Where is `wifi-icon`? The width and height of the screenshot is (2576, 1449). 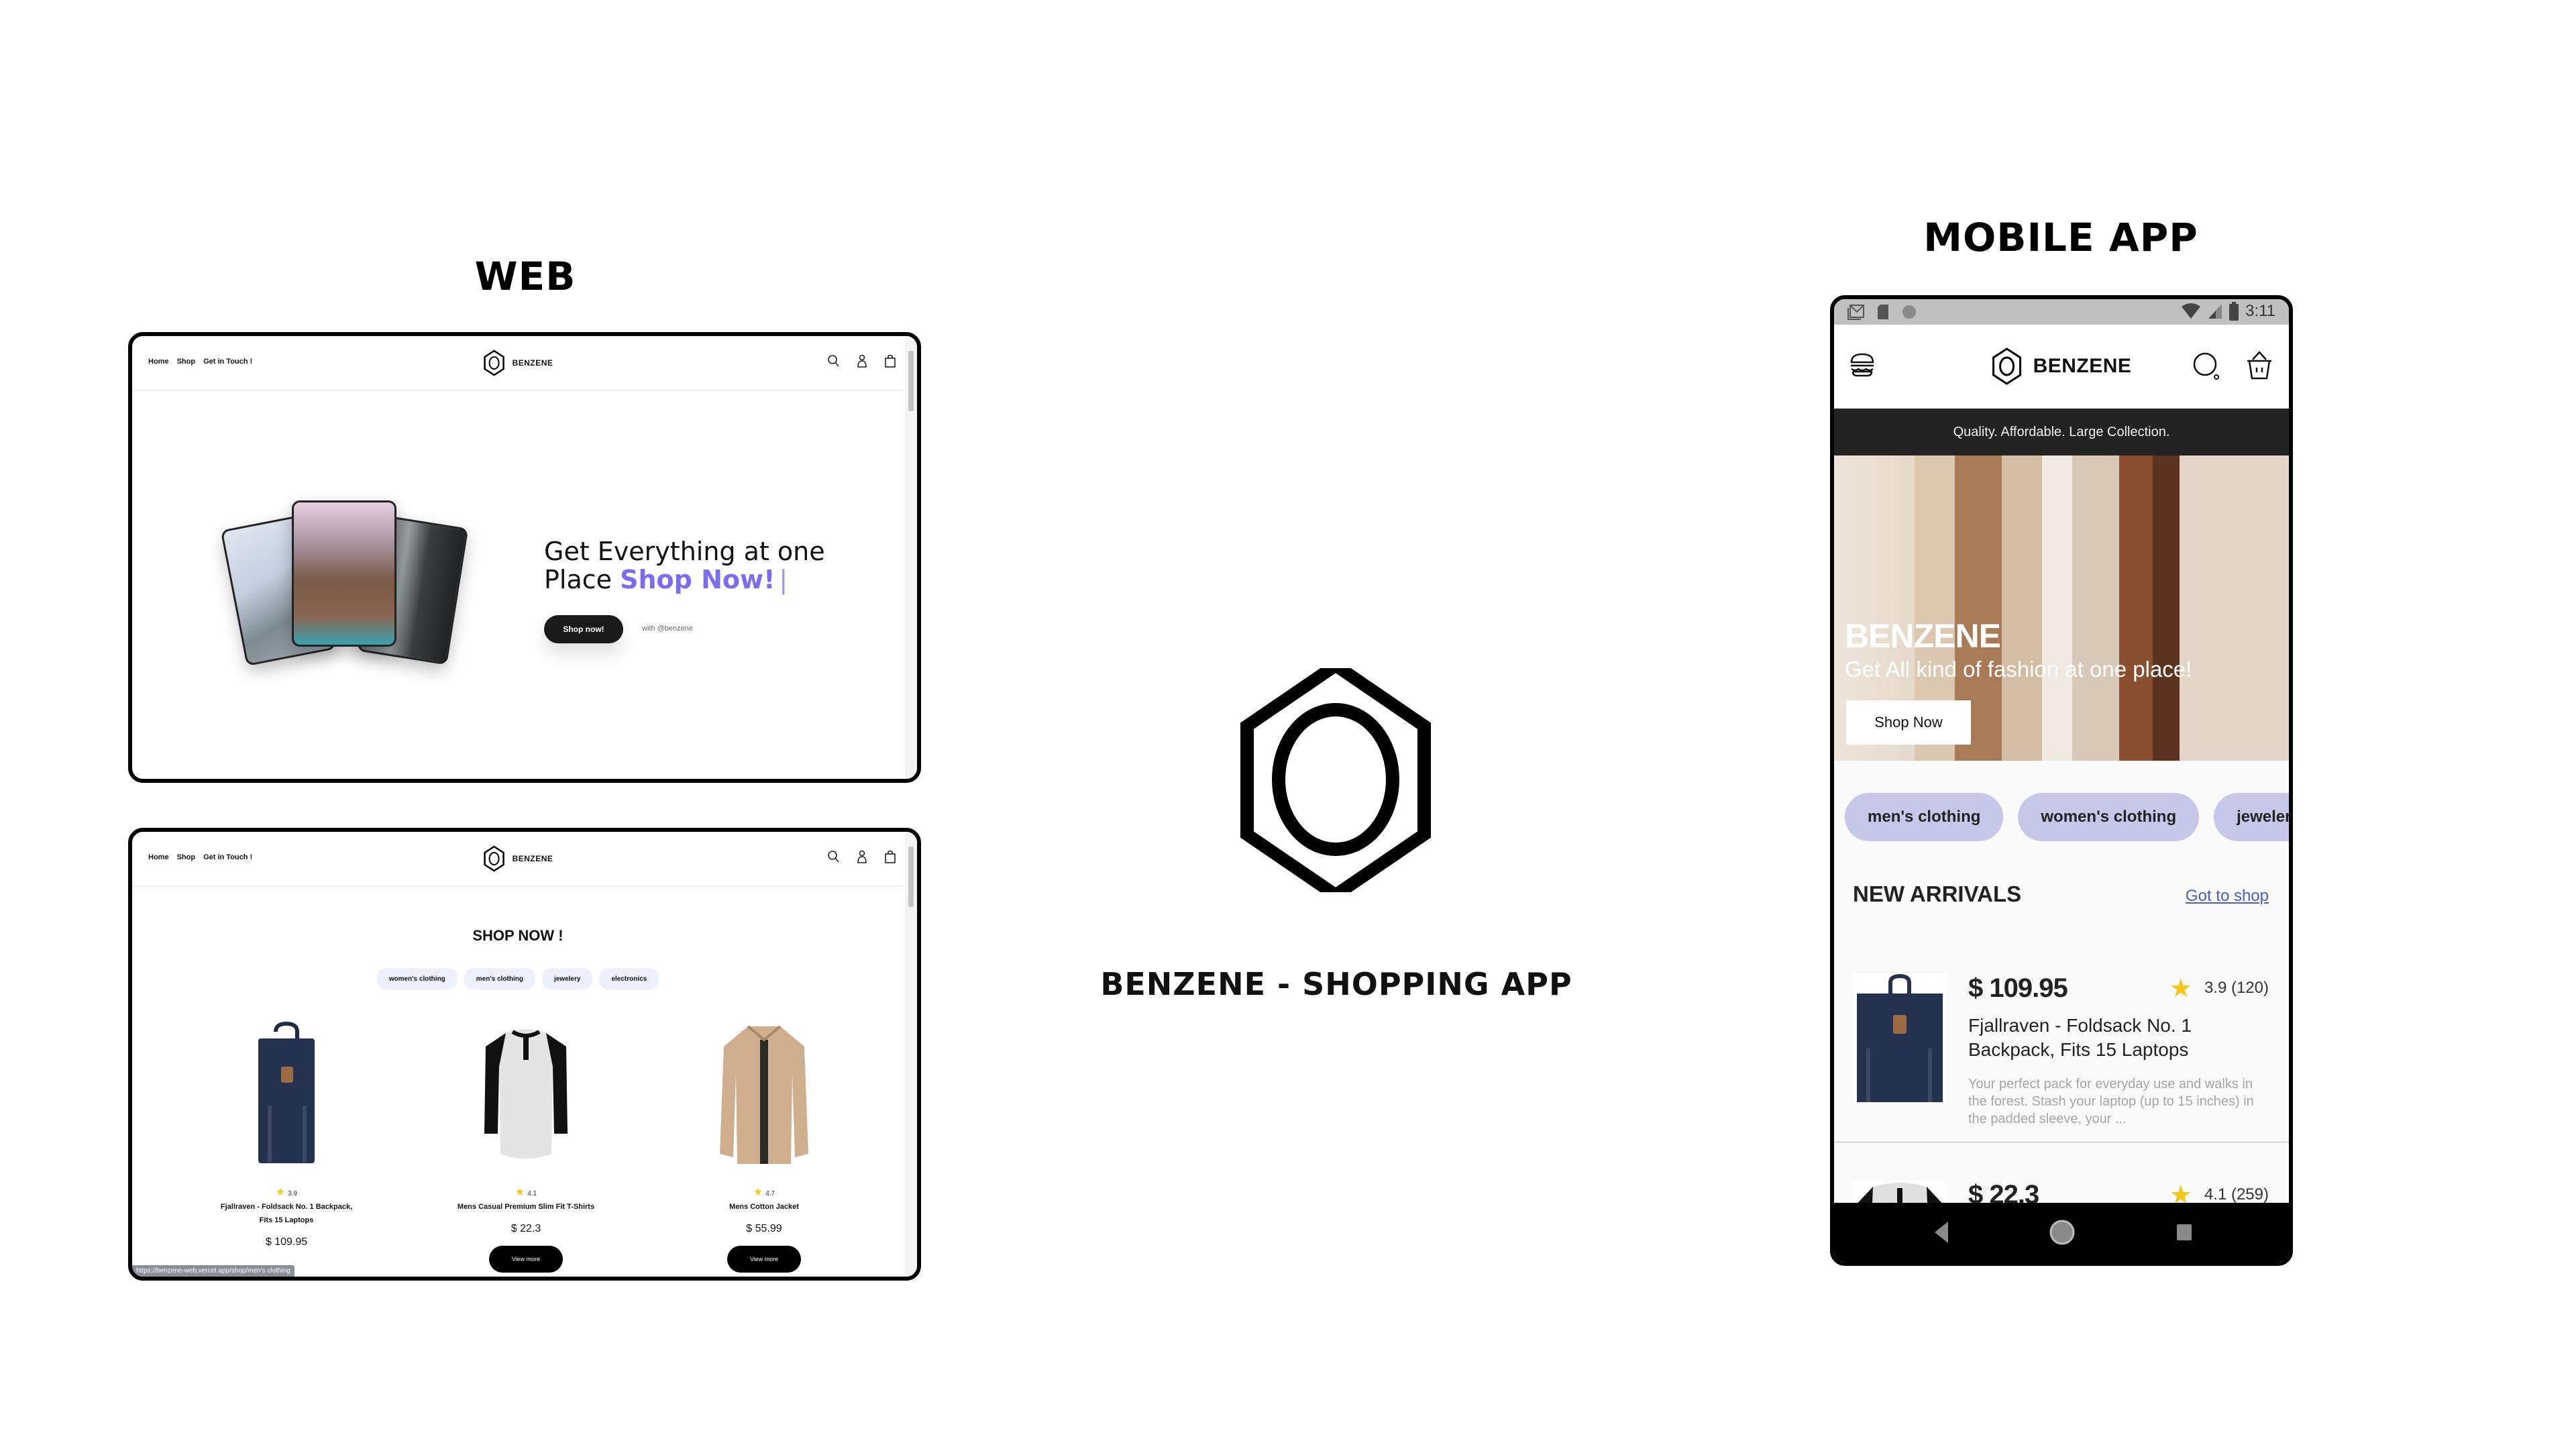
wifi-icon is located at coordinates (2191, 311).